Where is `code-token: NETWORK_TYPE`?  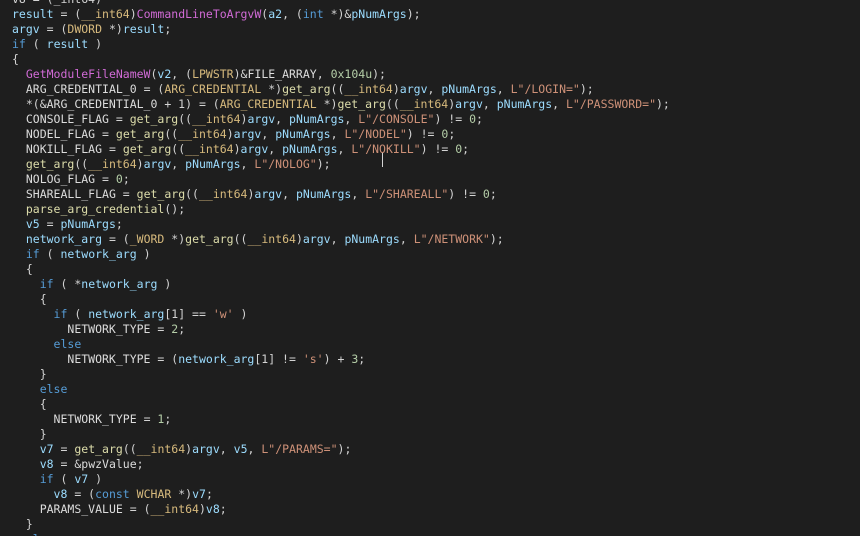 code-token: NETWORK_TYPE is located at coordinates (109, 359).